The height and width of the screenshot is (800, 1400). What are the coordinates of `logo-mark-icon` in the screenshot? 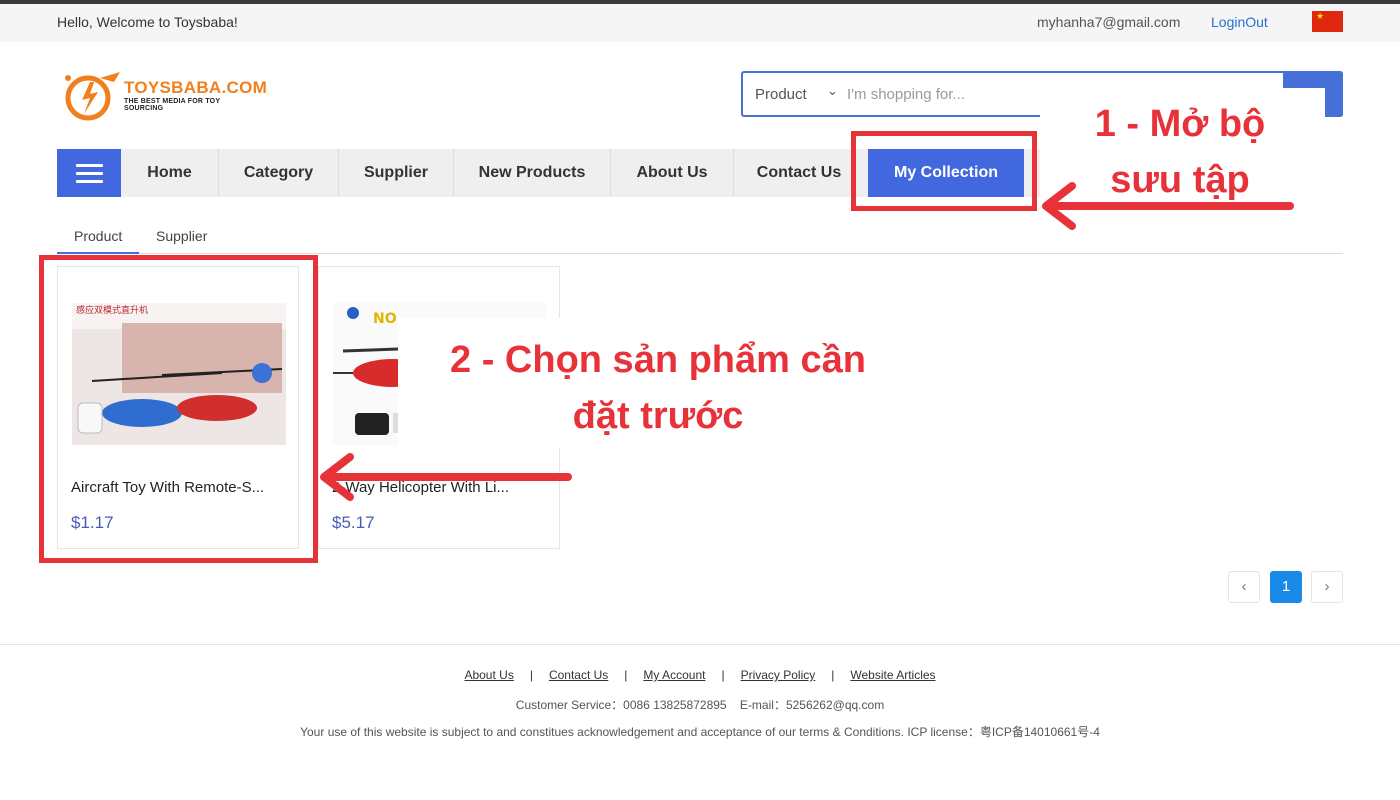 It's located at (92, 96).